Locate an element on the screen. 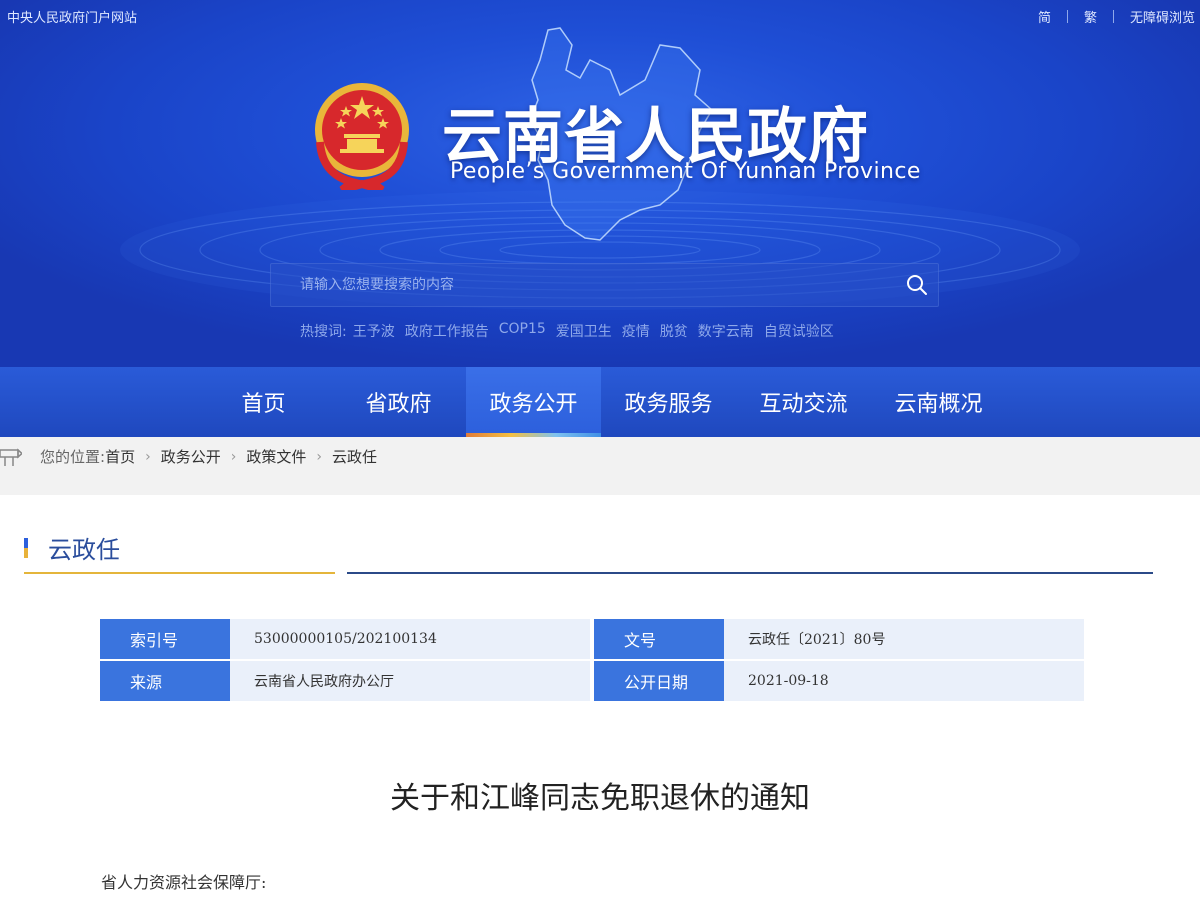  hot-word-item: 王予波 is located at coordinates (374, 331).